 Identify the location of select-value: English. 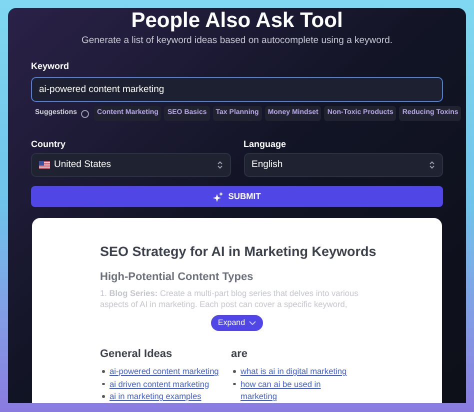
(268, 165).